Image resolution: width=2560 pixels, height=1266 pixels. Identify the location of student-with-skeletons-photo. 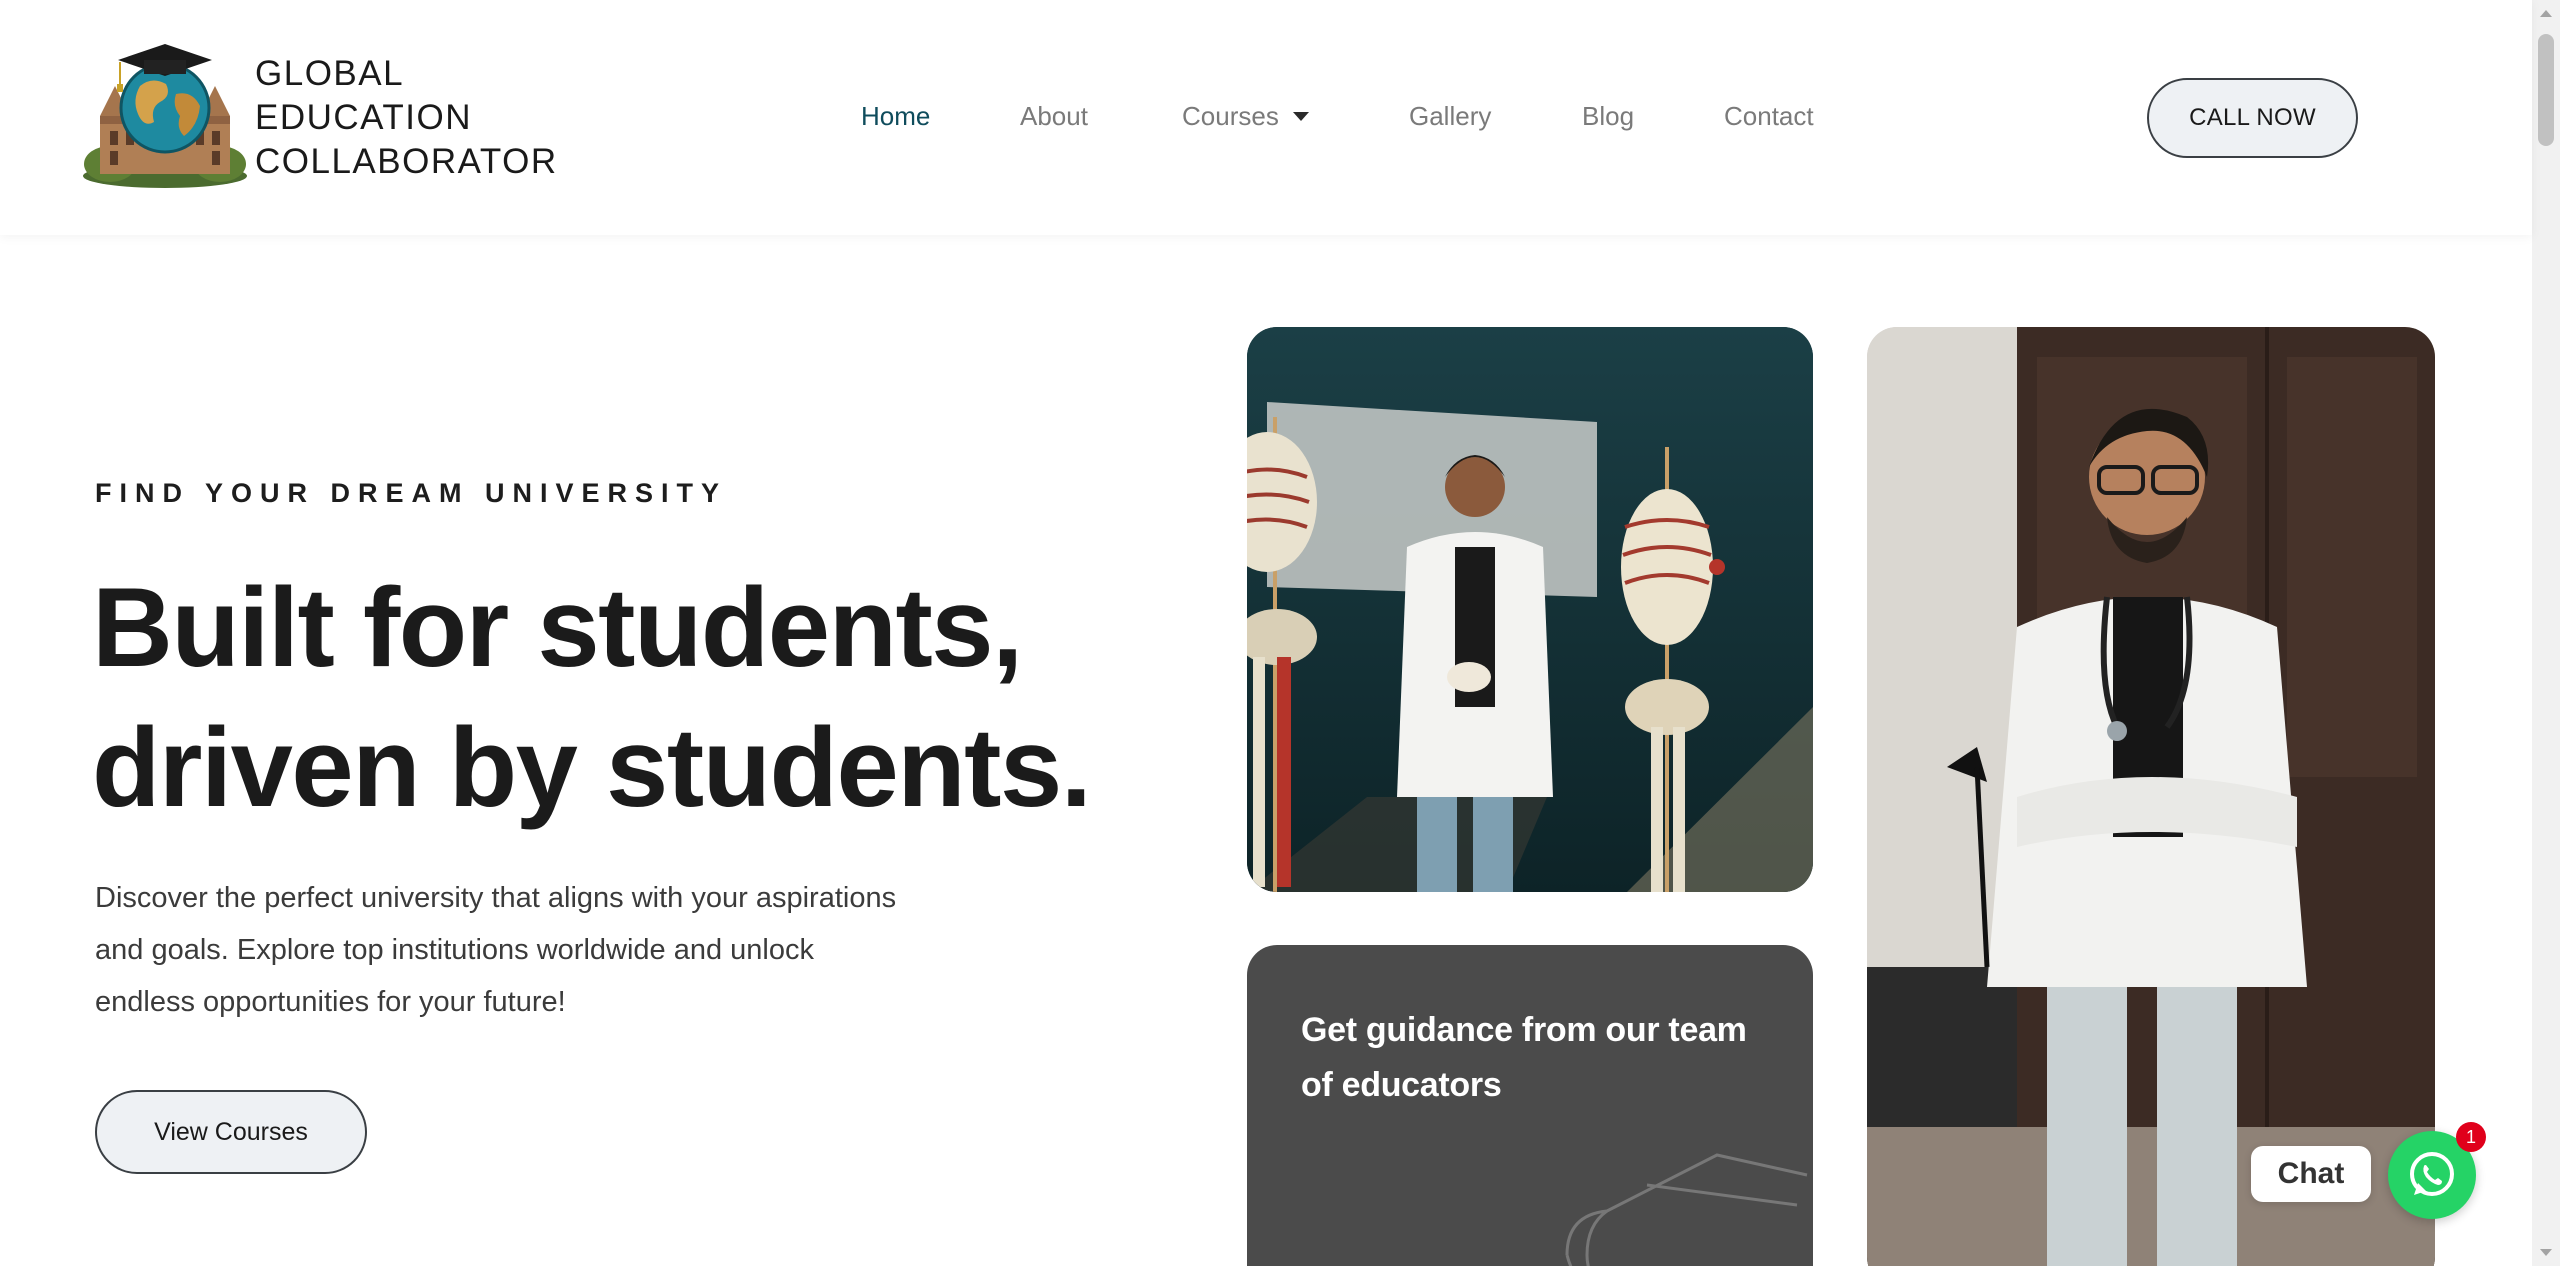
(1530, 609).